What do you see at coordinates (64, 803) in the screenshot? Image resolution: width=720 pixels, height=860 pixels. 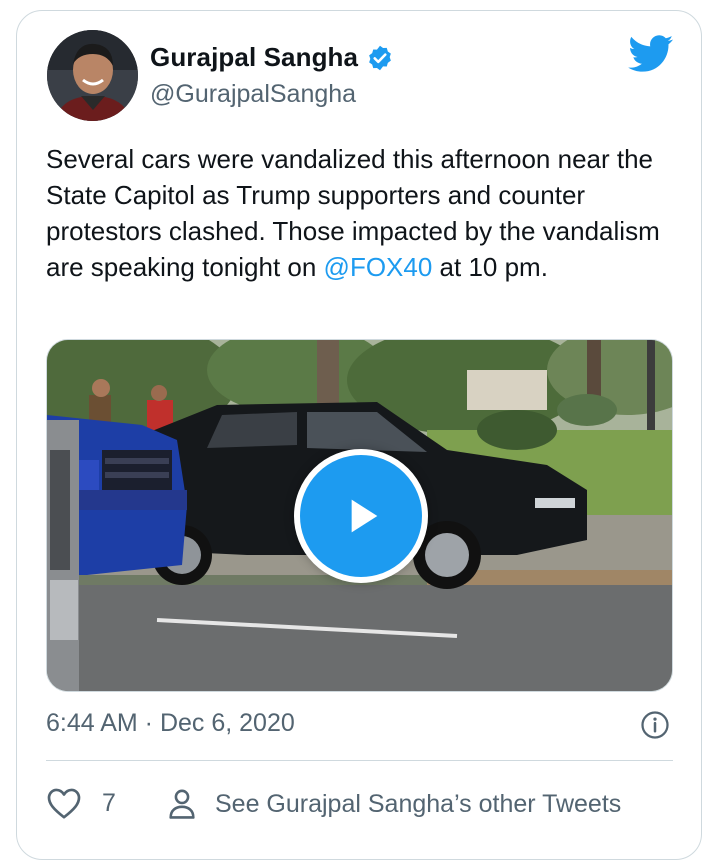 I see `heart-icon` at bounding box center [64, 803].